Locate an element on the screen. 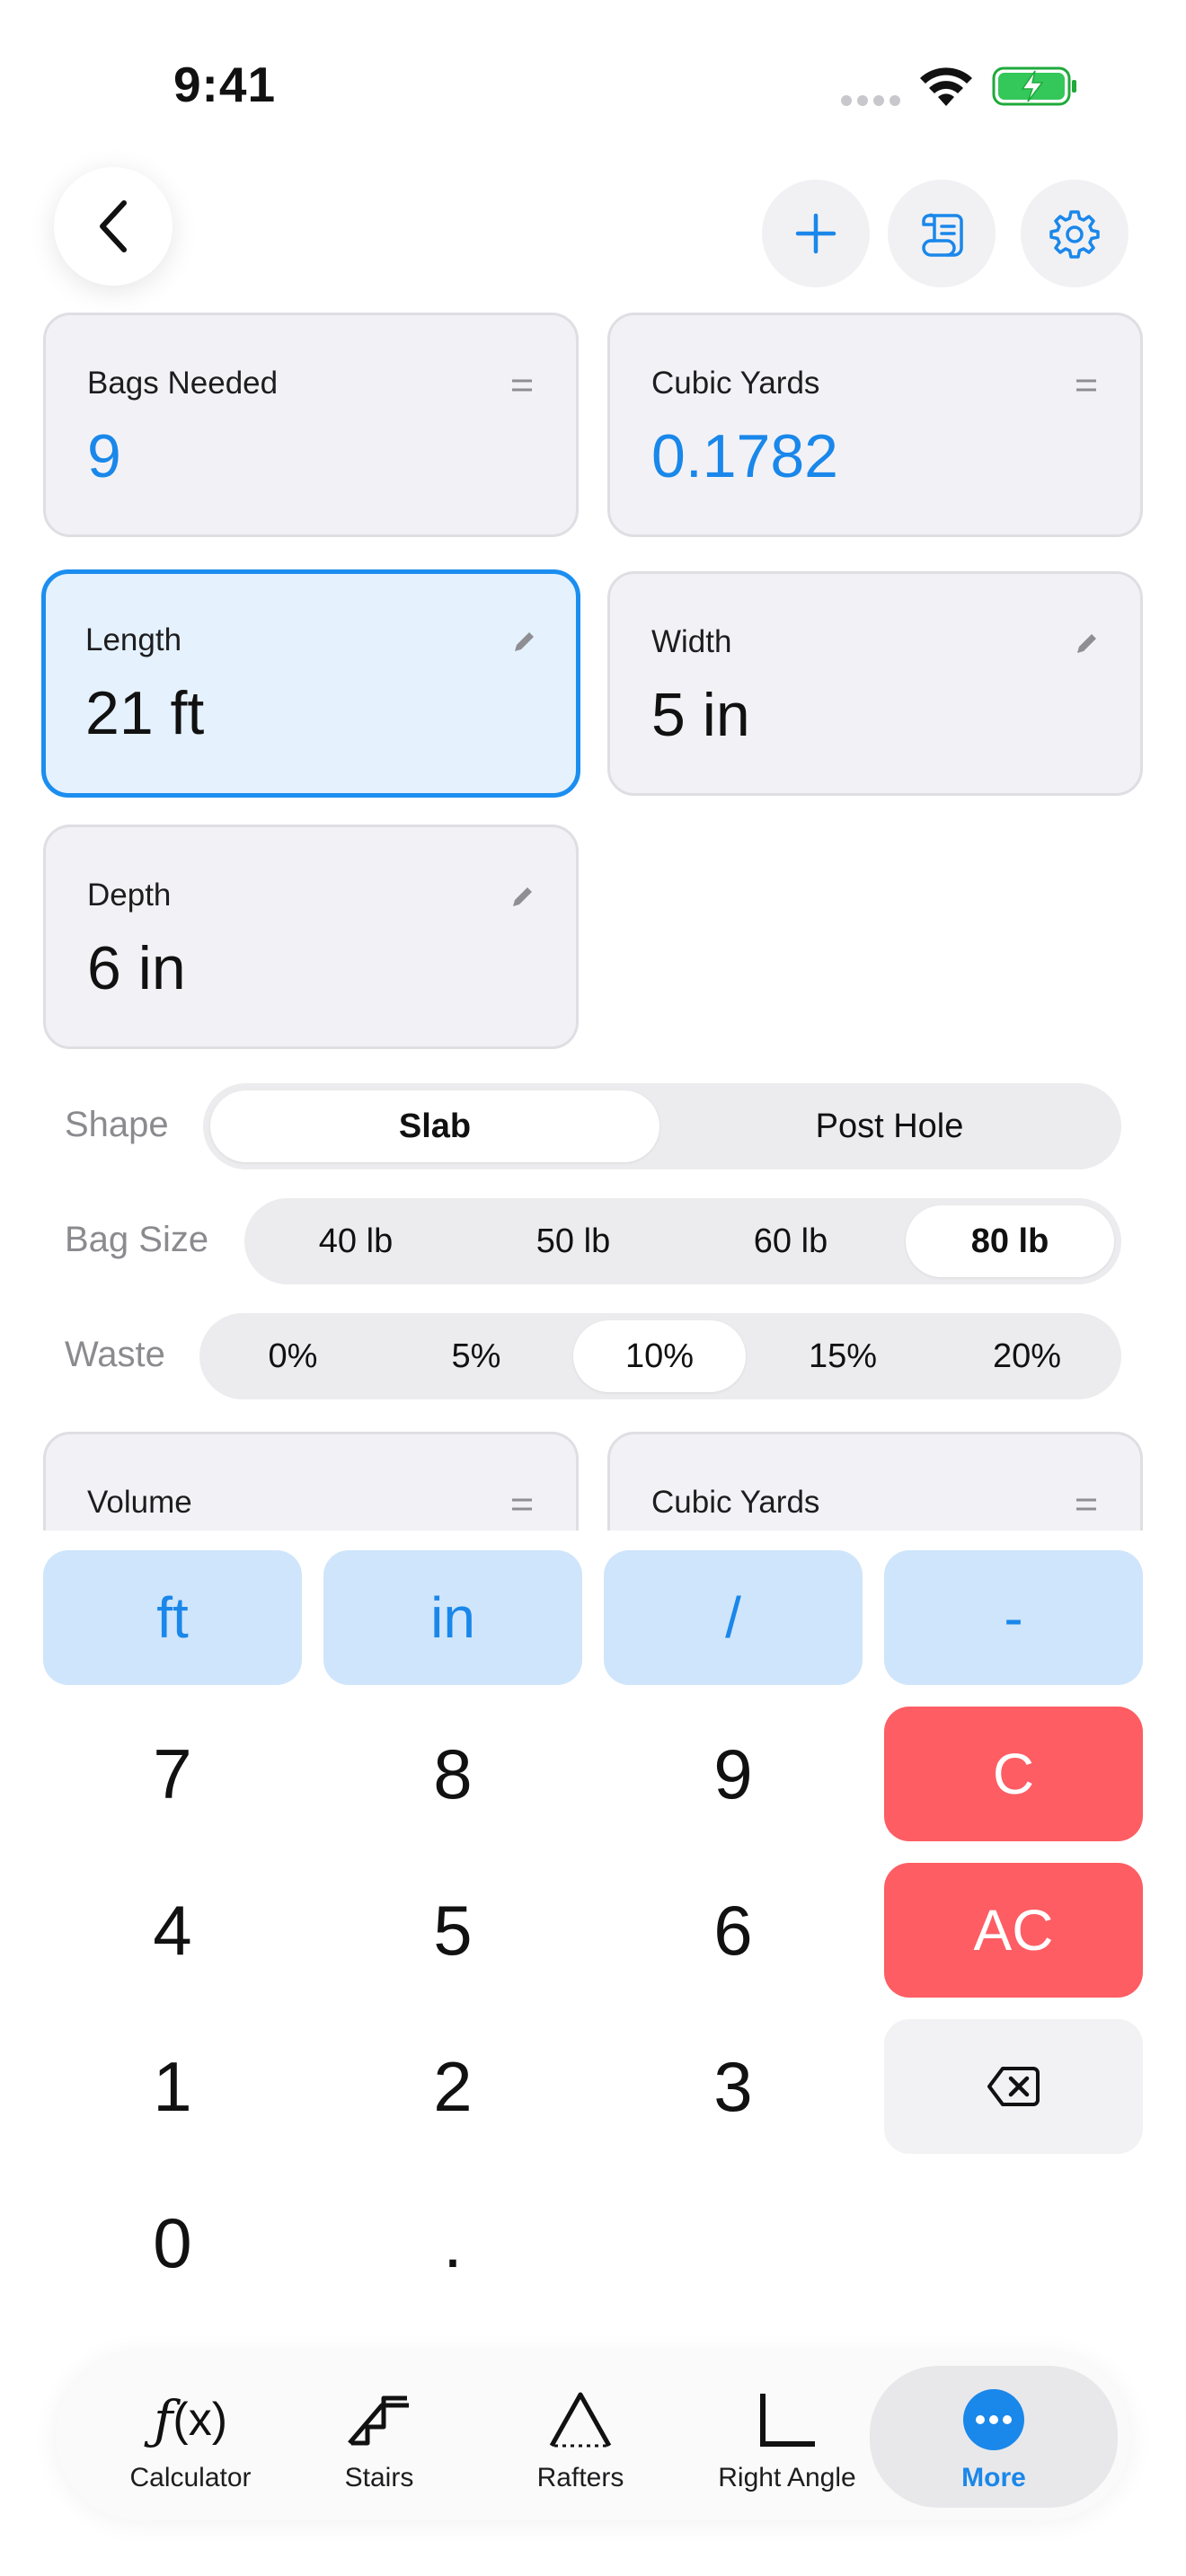  rafters-icon is located at coordinates (580, 2420).